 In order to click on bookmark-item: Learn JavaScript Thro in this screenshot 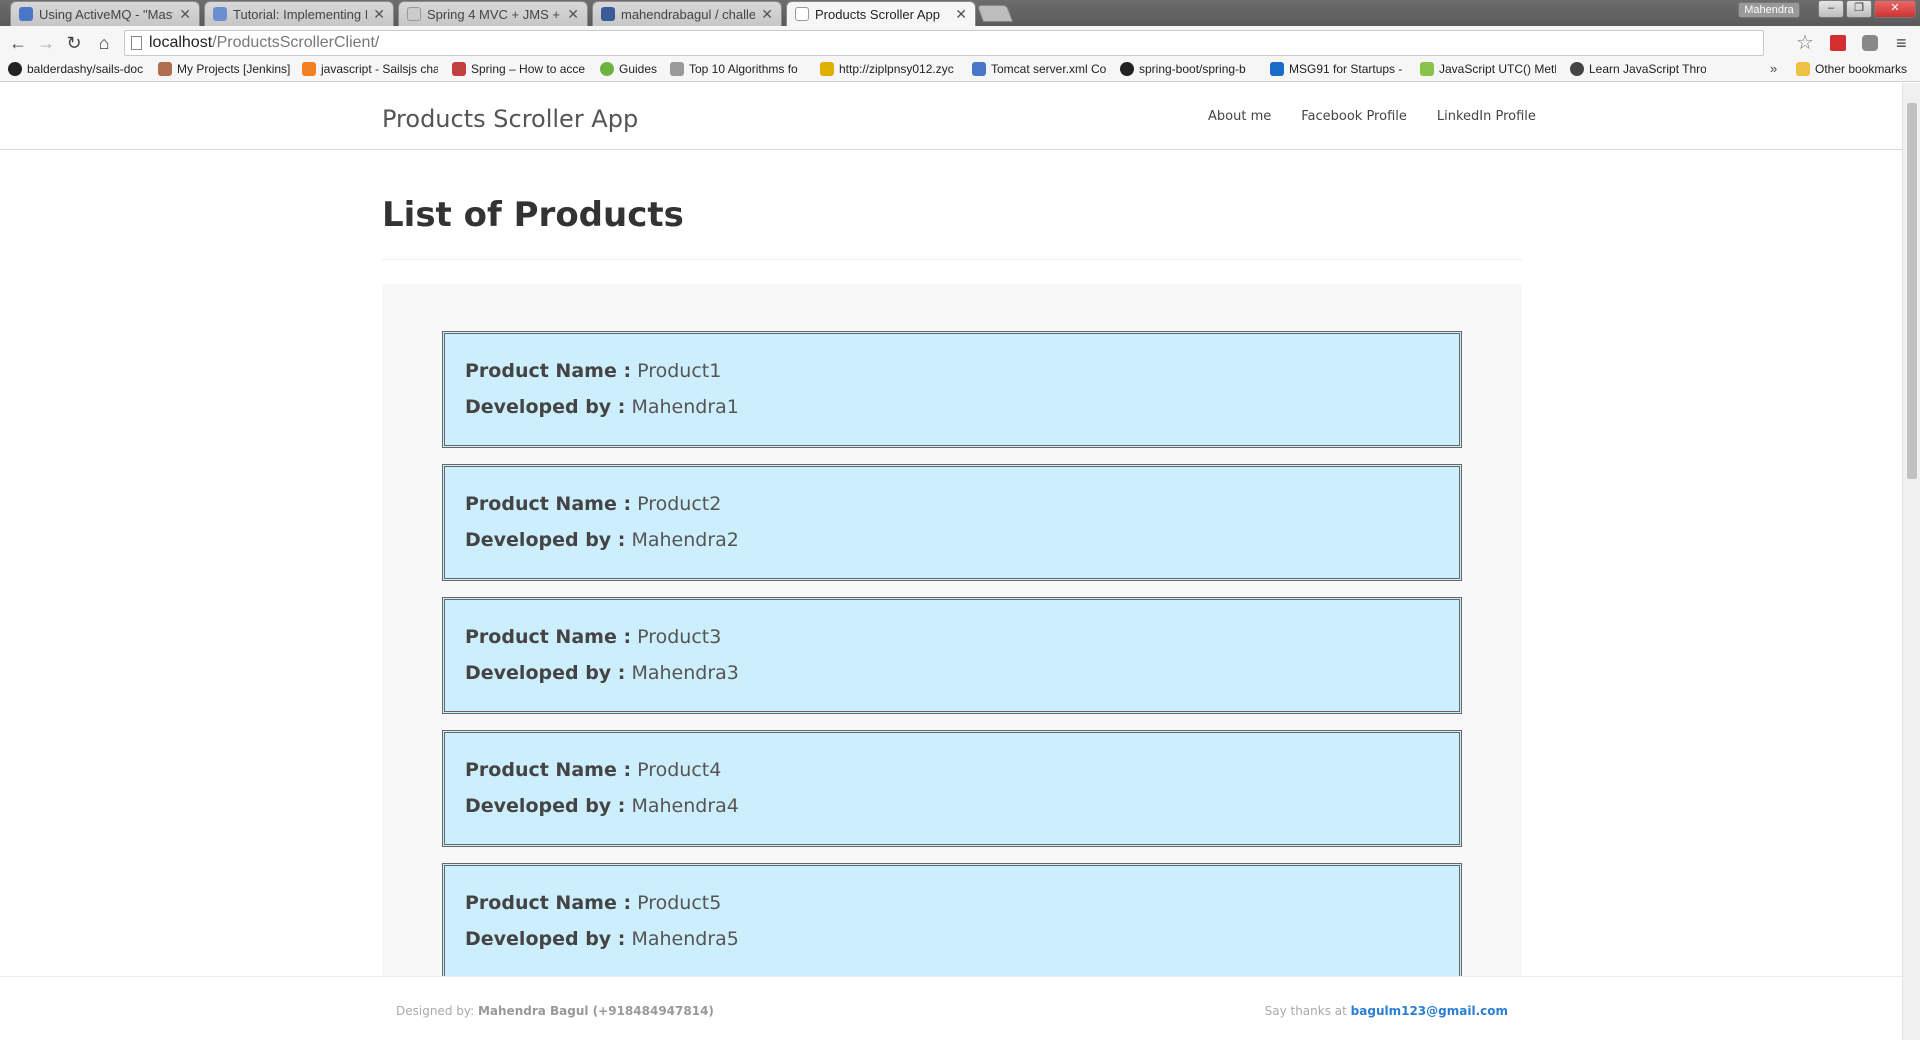, I will do `click(1638, 69)`.